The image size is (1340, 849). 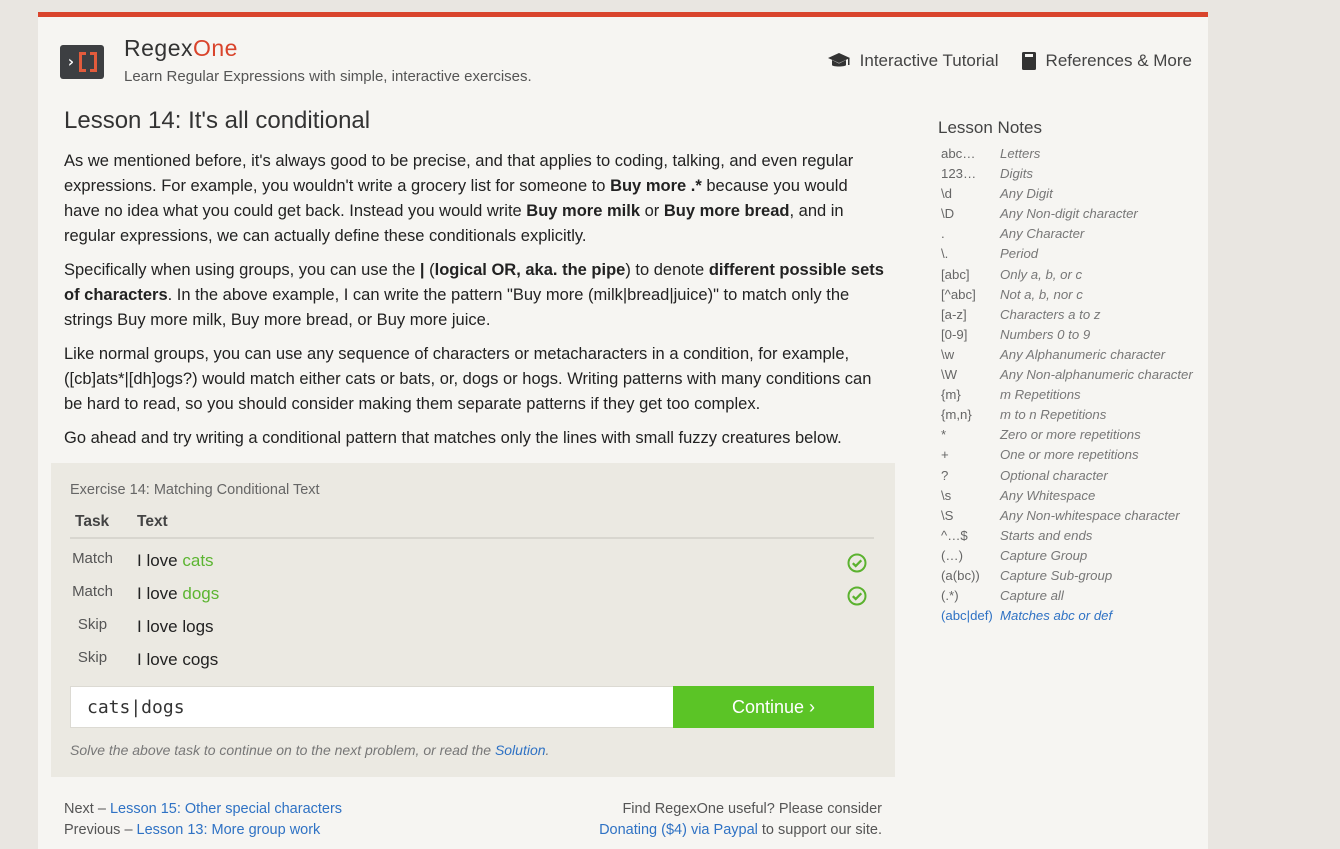 I want to click on note-description: Capture Group, so click(x=1044, y=555).